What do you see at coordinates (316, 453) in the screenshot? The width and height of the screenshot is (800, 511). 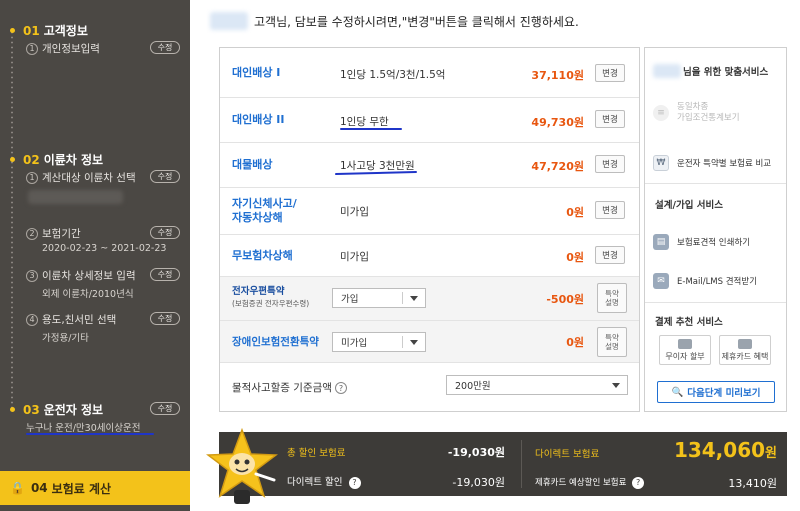 I see `total-discount-label: 총 할인 보험료` at bounding box center [316, 453].